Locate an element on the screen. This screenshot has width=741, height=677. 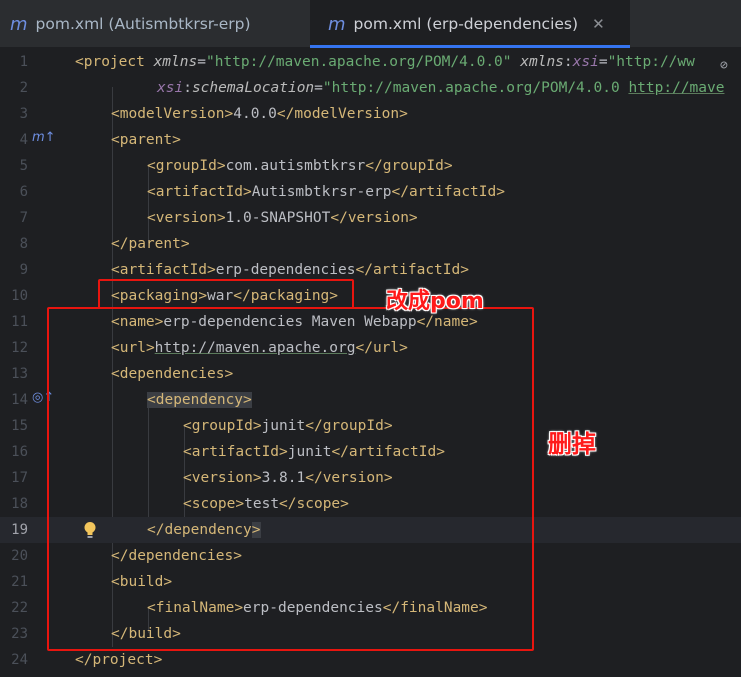
delete-annotation: 删掉 is located at coordinates (572, 444).